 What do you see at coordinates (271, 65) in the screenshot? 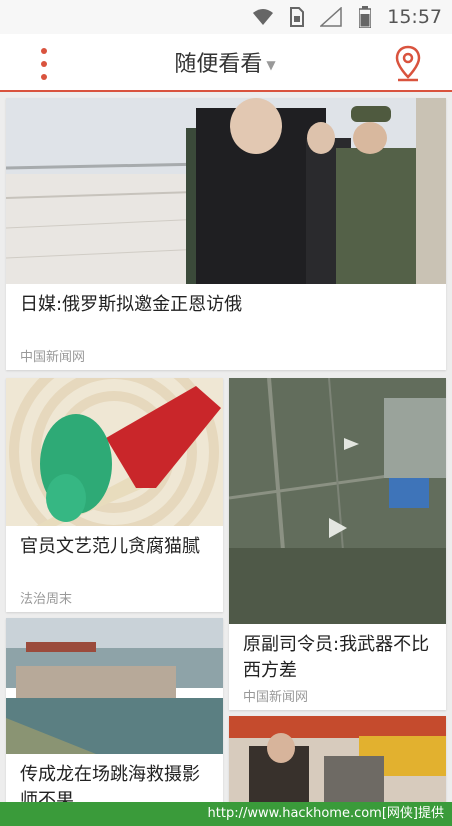
I see `caret-down-icon: ▼` at bounding box center [271, 65].